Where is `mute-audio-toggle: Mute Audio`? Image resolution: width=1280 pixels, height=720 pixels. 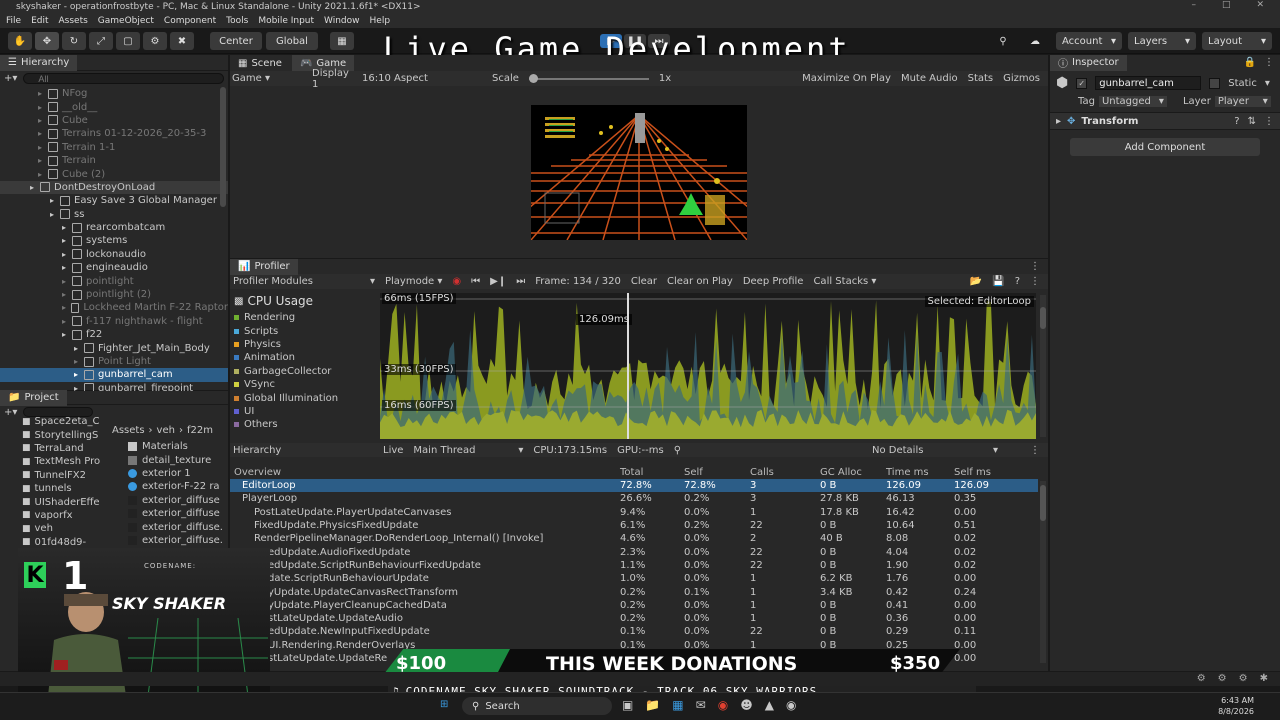 mute-audio-toggle: Mute Audio is located at coordinates (929, 78).